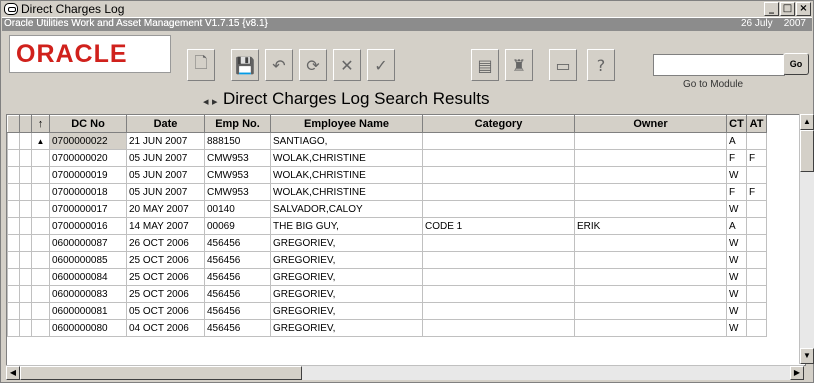 This screenshot has width=814, height=383. What do you see at coordinates (601, 65) in the screenshot?
I see `help-icon: ?` at bounding box center [601, 65].